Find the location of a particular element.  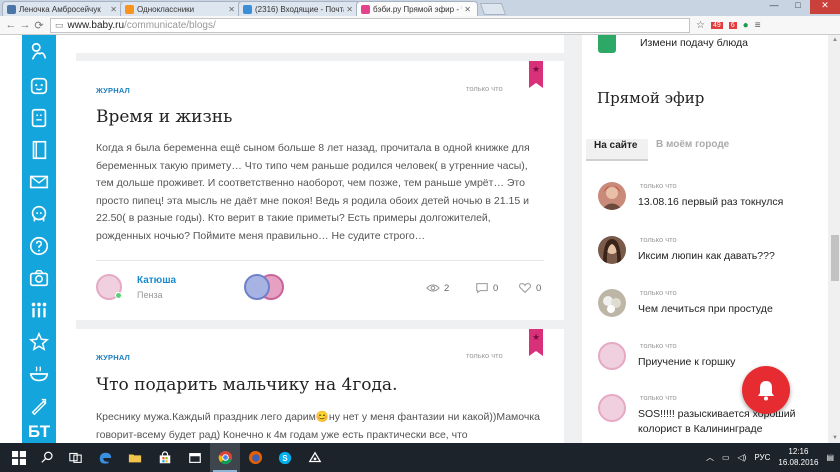

like-button: 0 is located at coordinates (529, 288).